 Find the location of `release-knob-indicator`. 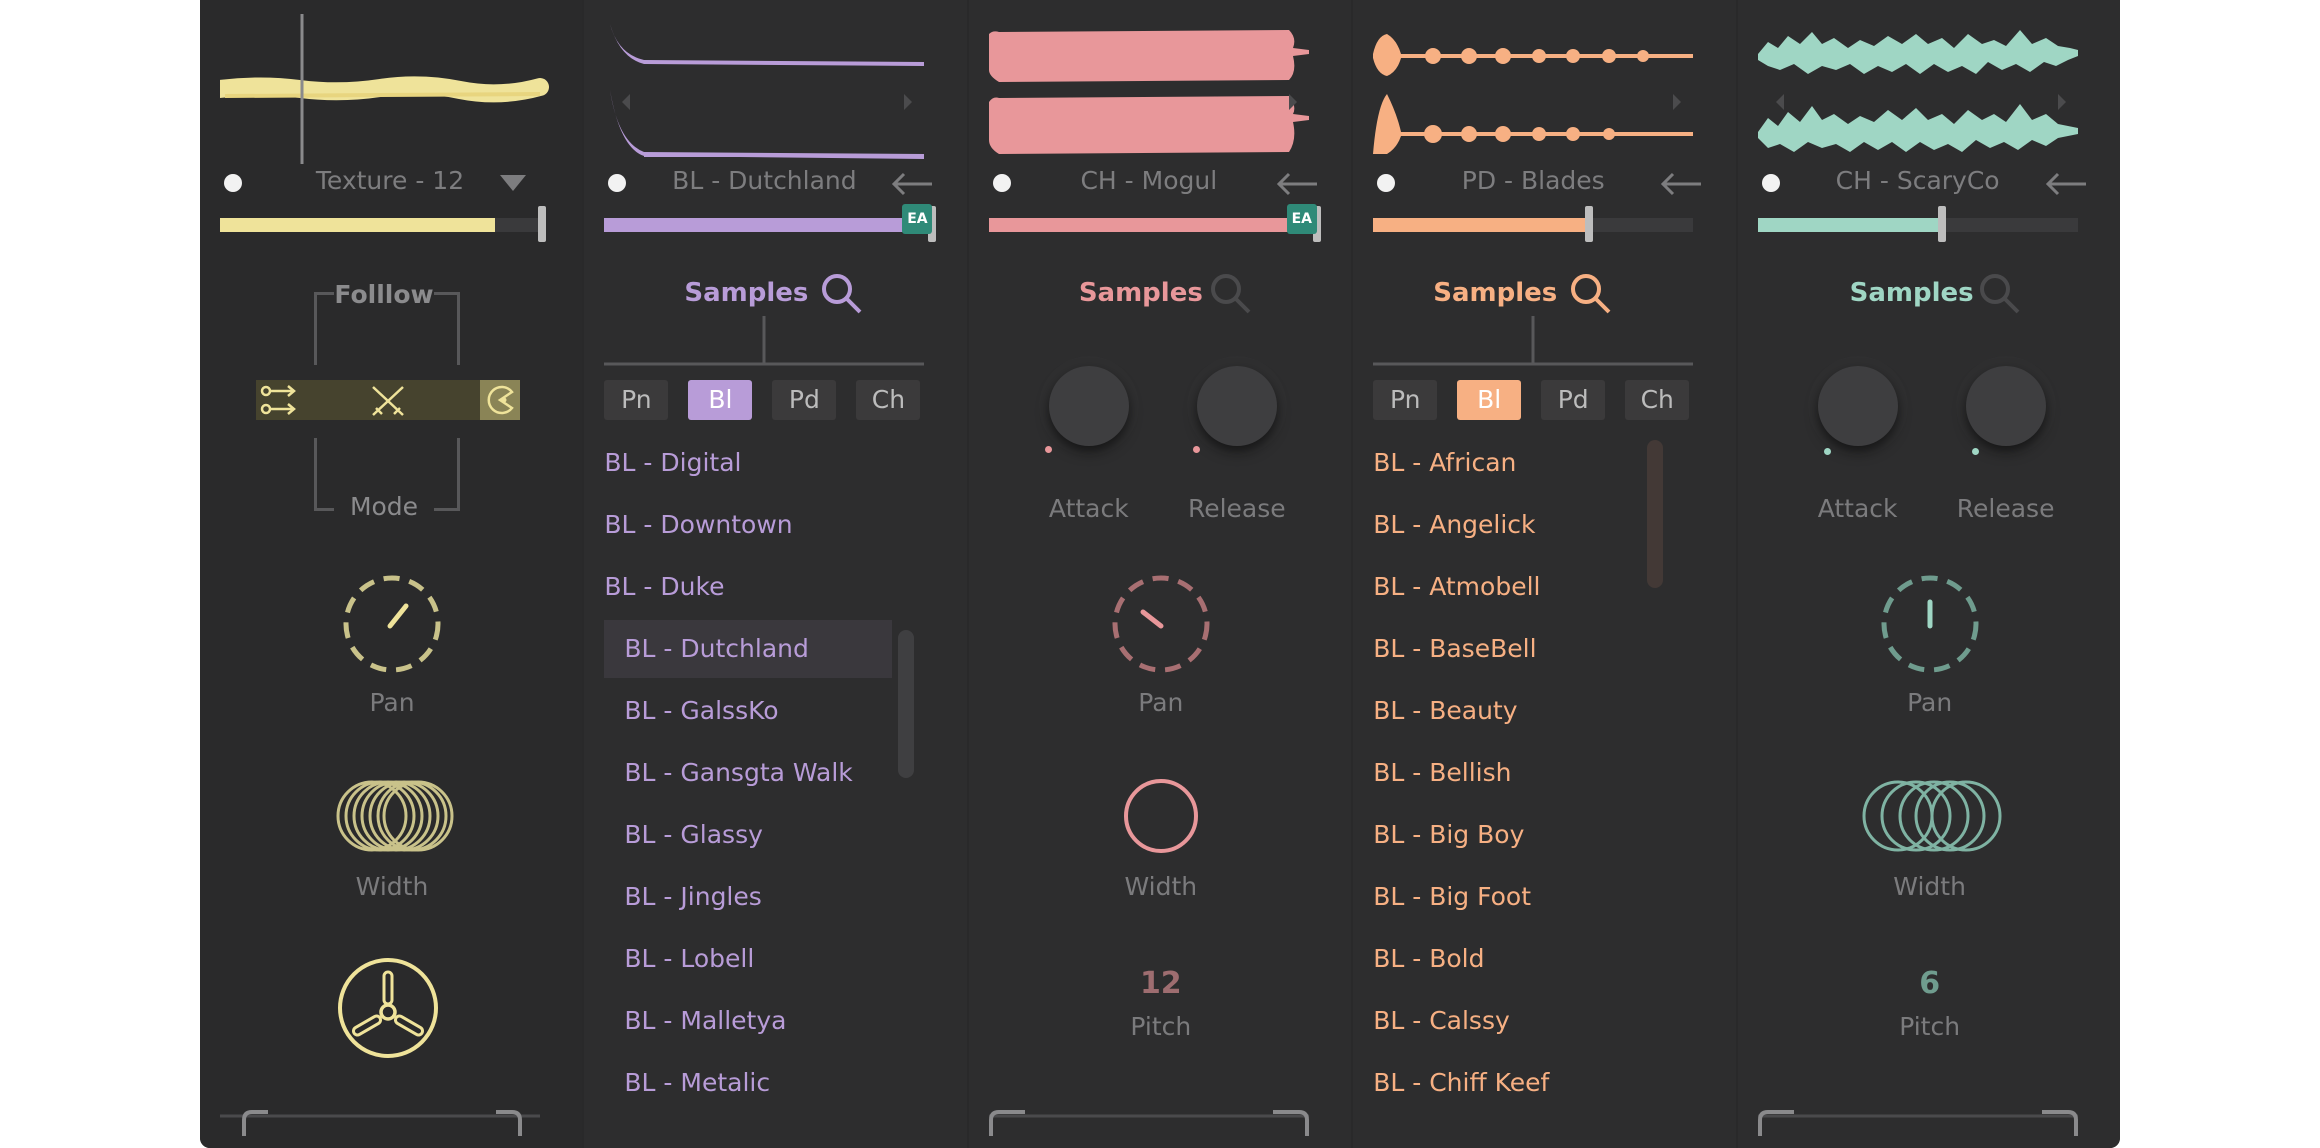

release-knob-indicator is located at coordinates (1975, 451).